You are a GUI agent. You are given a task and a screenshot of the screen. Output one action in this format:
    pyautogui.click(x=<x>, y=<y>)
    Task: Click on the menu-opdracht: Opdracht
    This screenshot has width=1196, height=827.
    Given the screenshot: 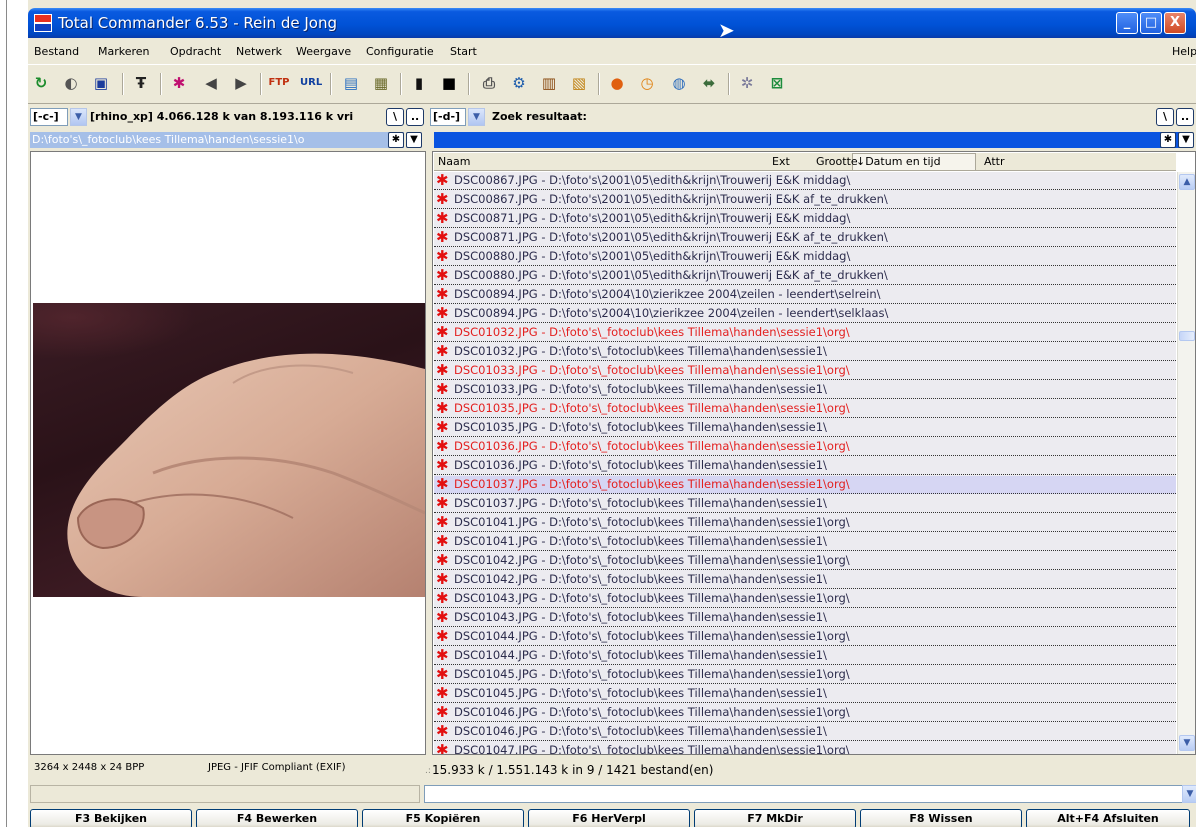 What is the action you would take?
    pyautogui.click(x=195, y=51)
    